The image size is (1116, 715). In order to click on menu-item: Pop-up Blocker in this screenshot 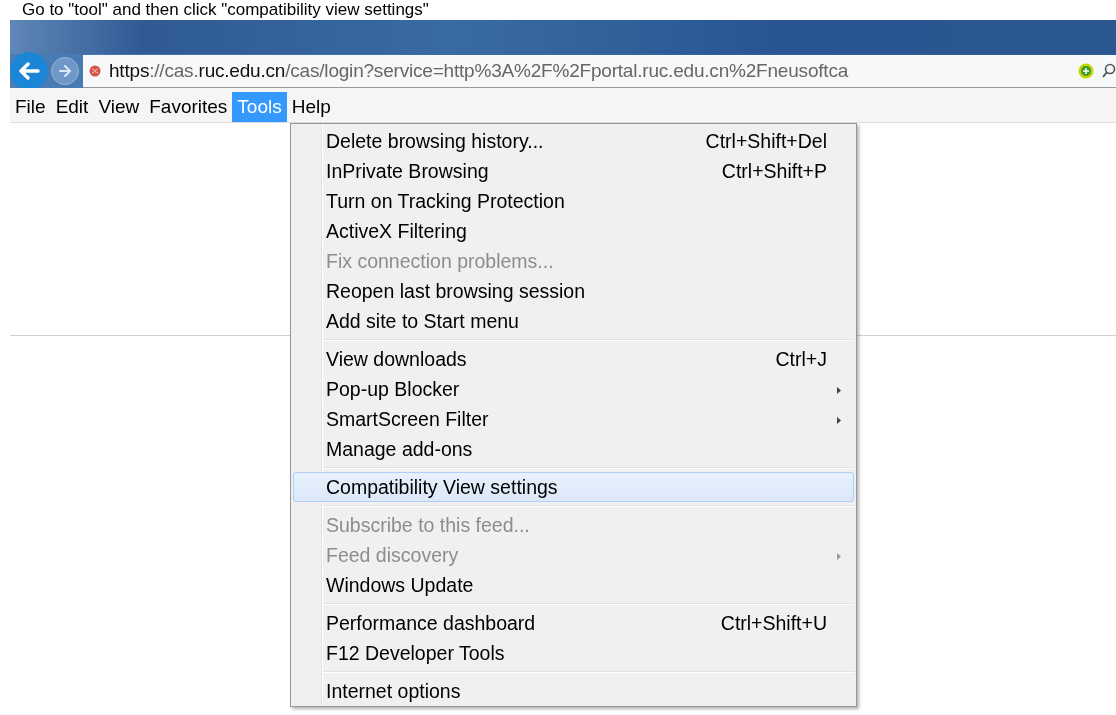, I will do `click(573, 389)`.